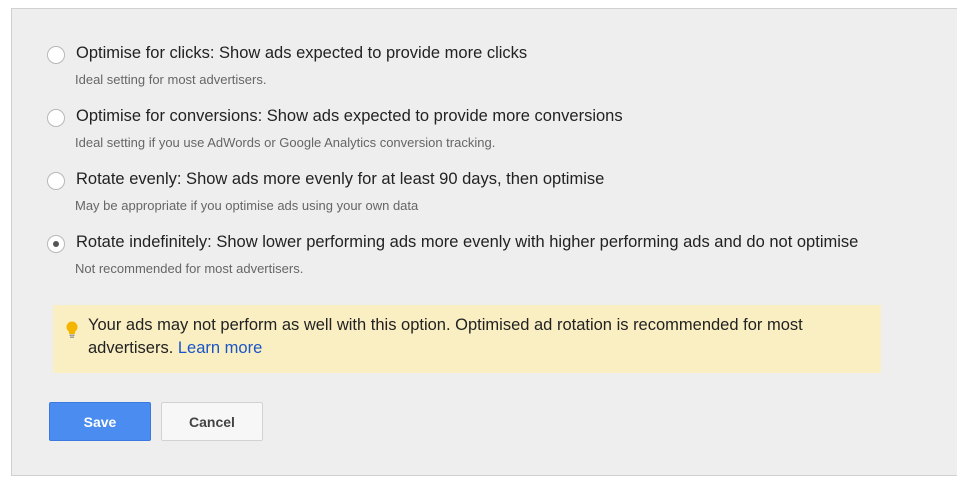  I want to click on radio-selected-dot, so click(56, 244).